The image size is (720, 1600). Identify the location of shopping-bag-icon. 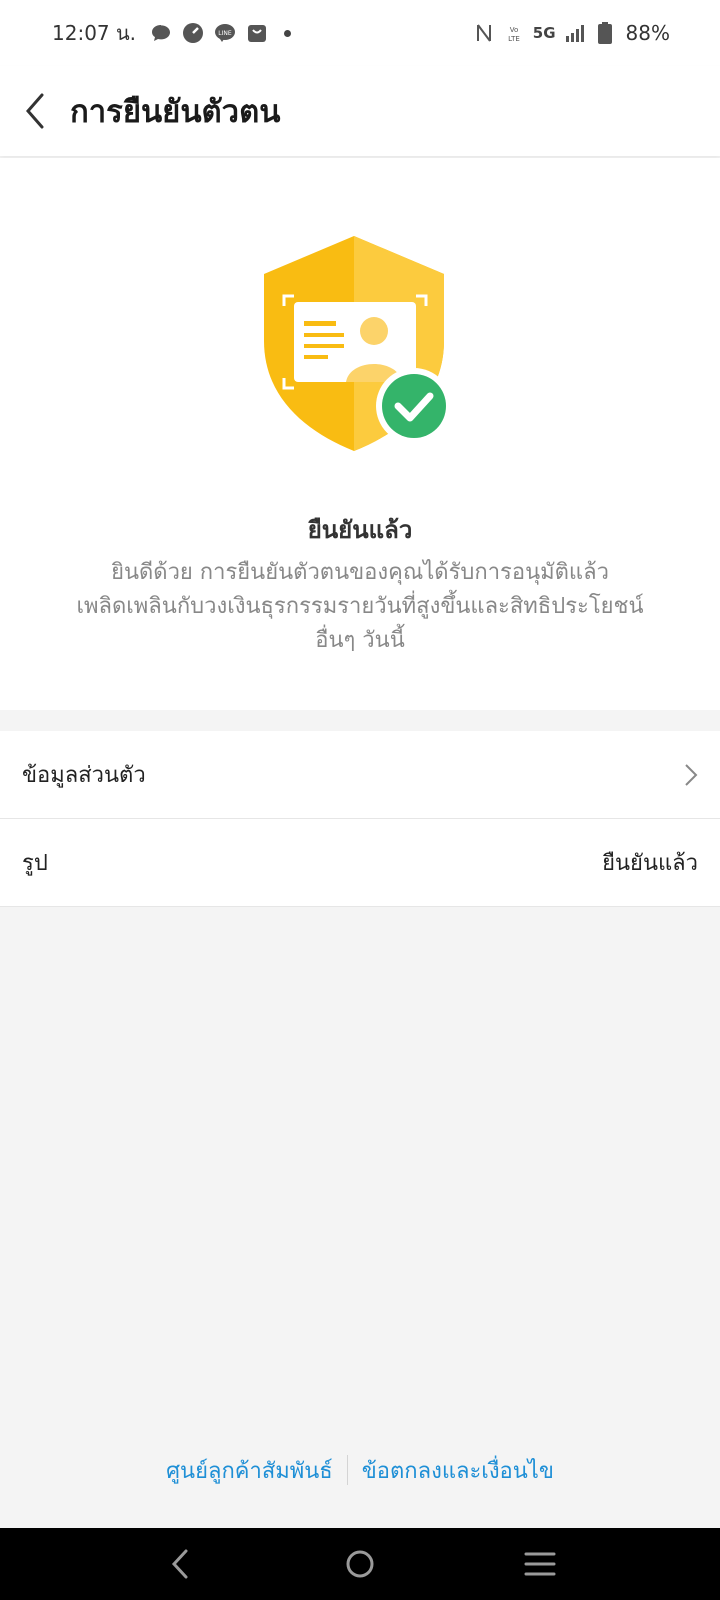
(257, 33).